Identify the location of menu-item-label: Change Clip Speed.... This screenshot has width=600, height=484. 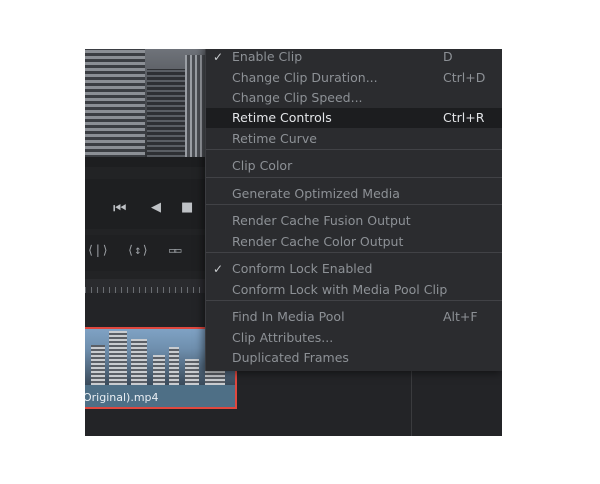
(297, 97).